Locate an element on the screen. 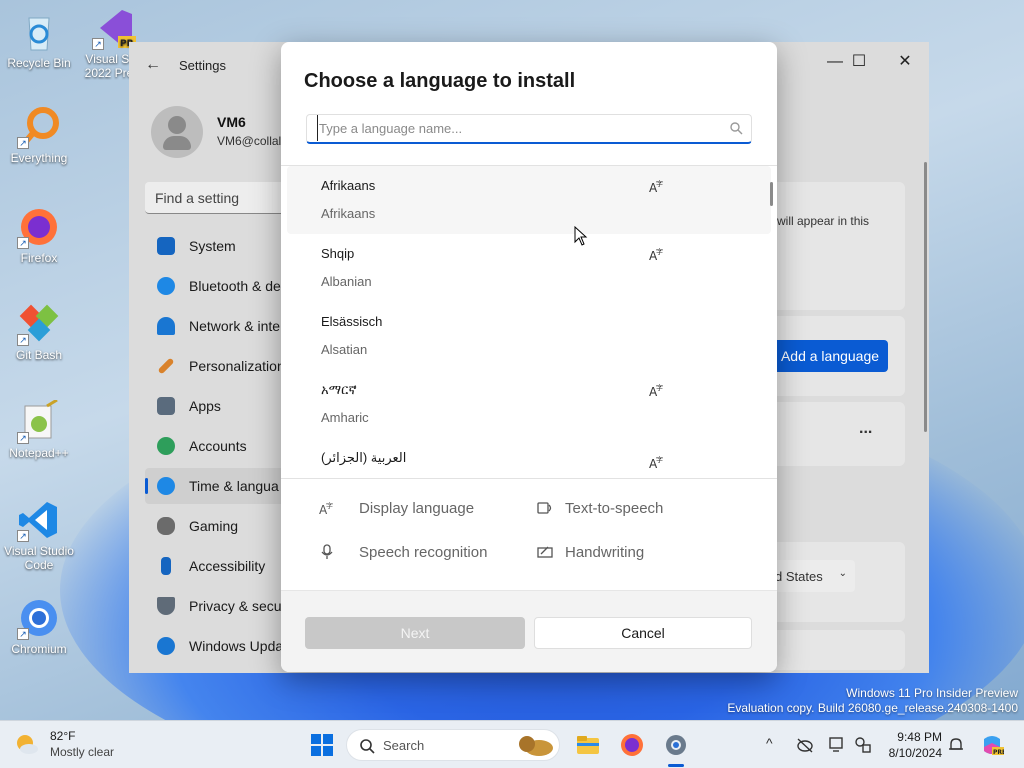 The height and width of the screenshot is (768, 1024). search-highlight-lion-icon is located at coordinates (536, 746).